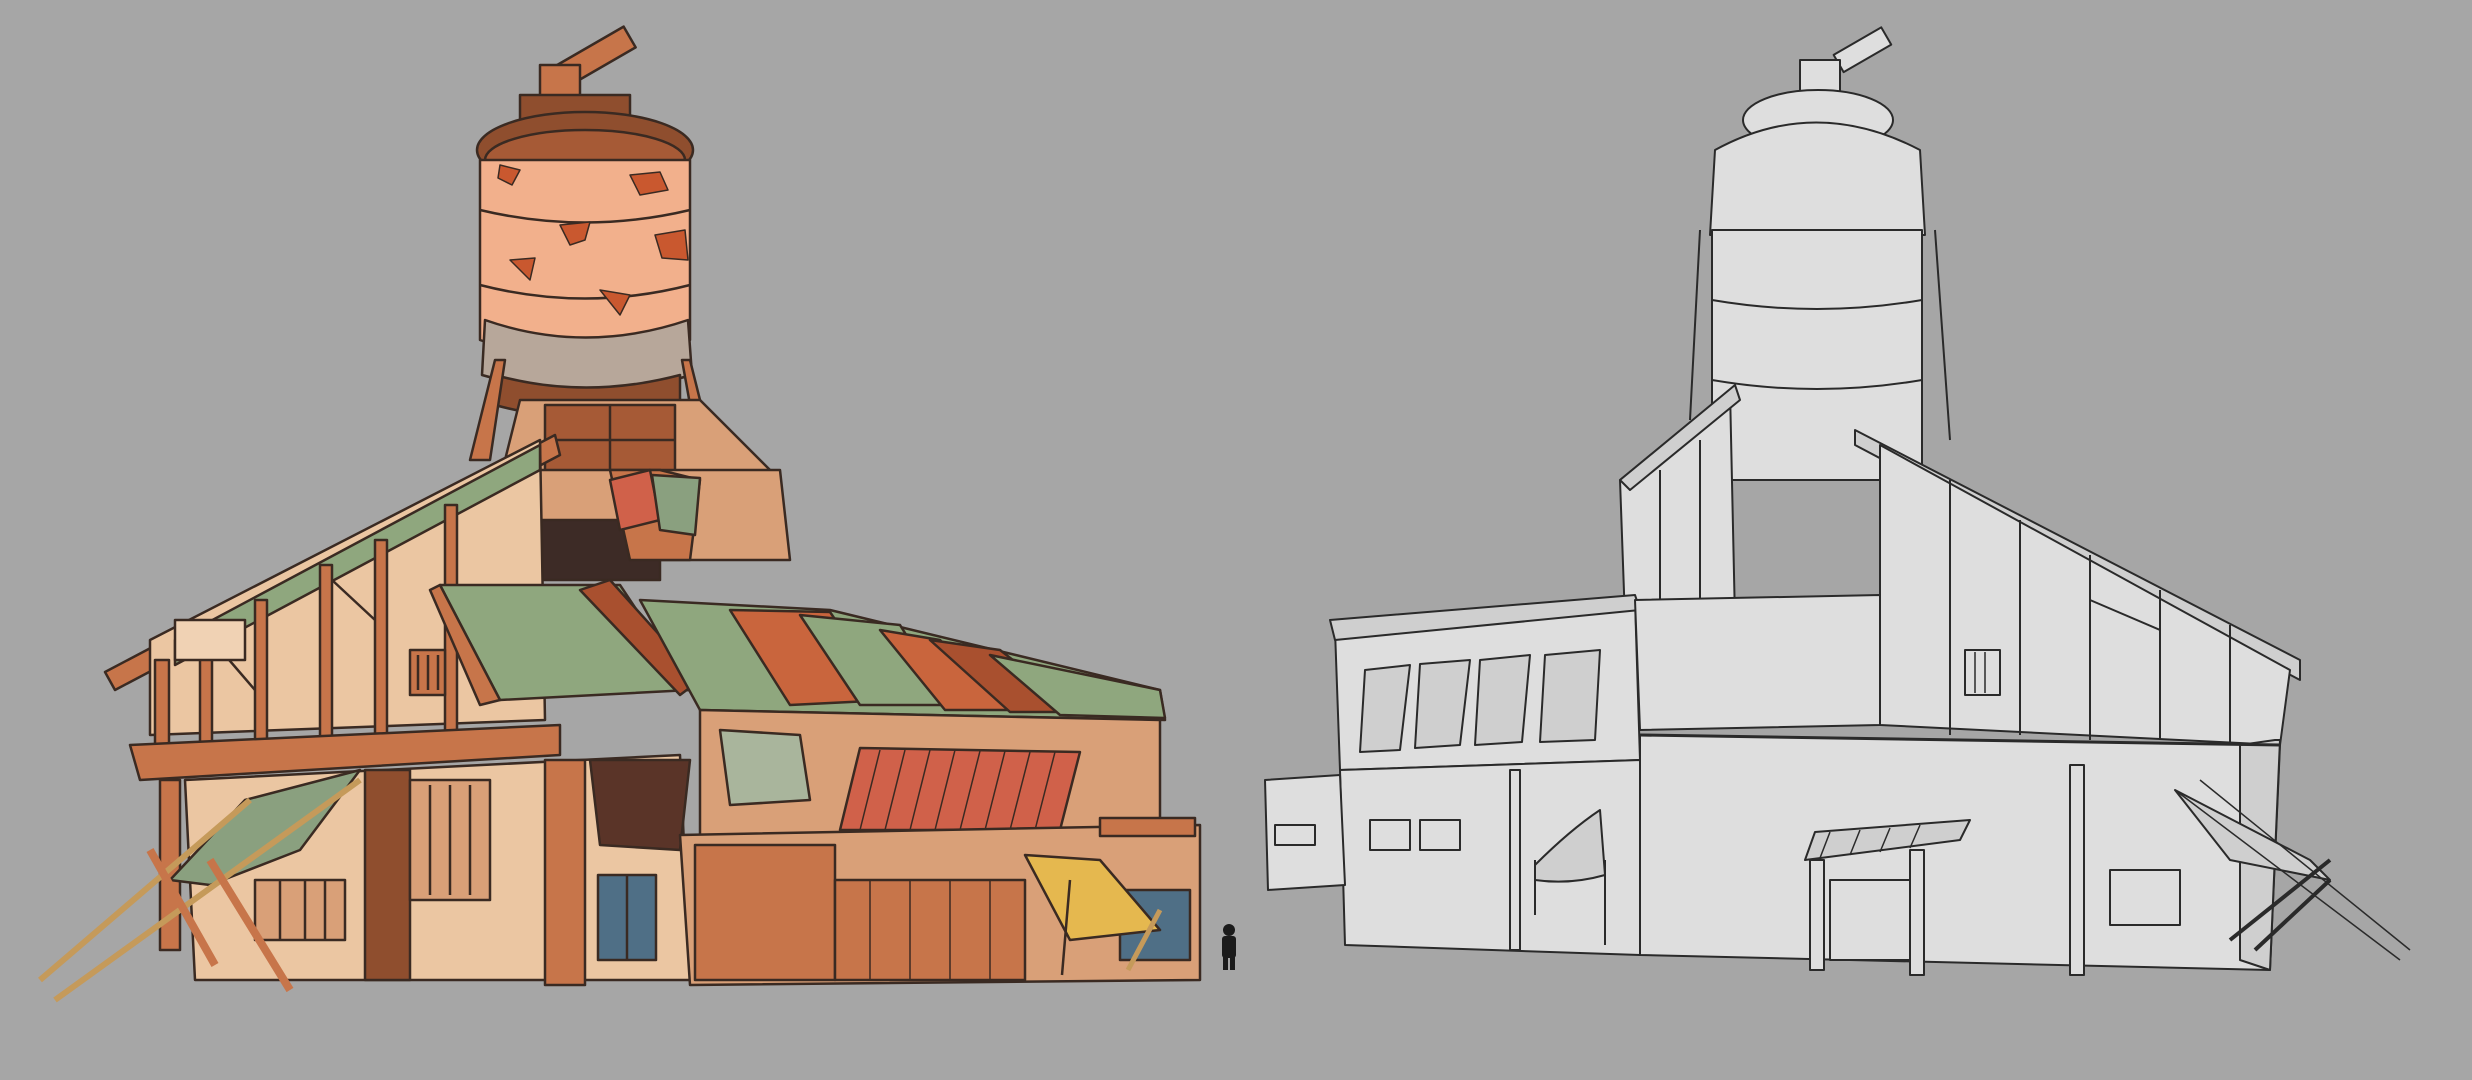  I want to click on red-awning, so click(960, 789).